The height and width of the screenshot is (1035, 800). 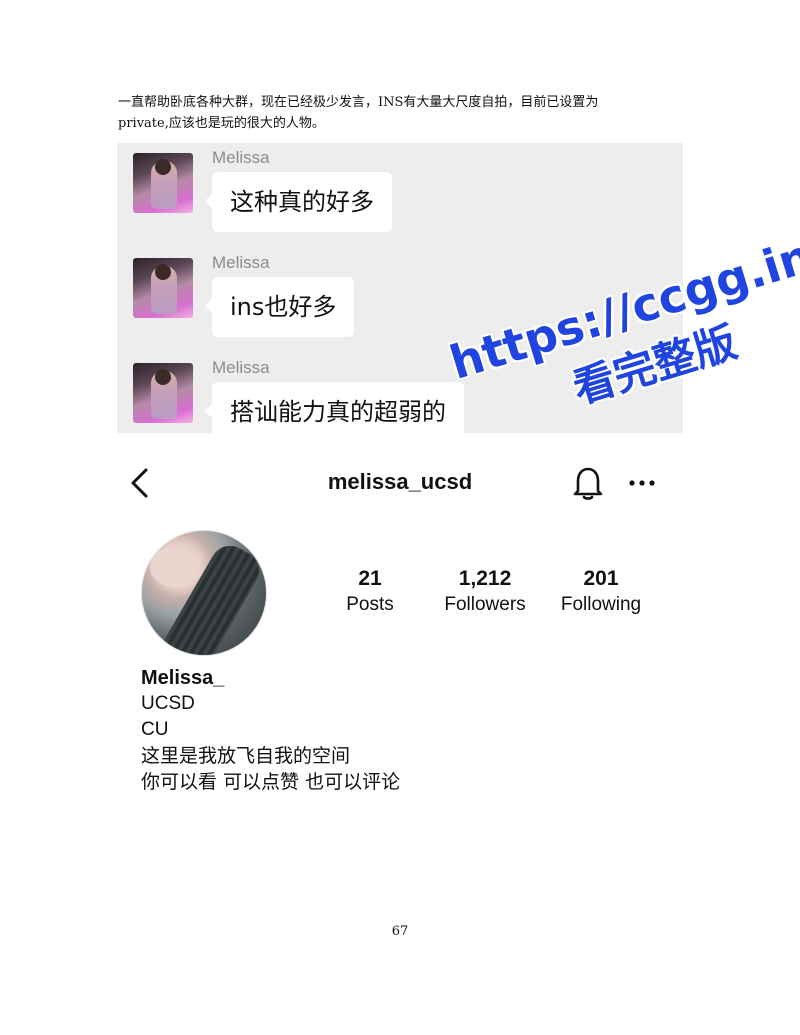 What do you see at coordinates (601, 604) in the screenshot?
I see `following-label: Following` at bounding box center [601, 604].